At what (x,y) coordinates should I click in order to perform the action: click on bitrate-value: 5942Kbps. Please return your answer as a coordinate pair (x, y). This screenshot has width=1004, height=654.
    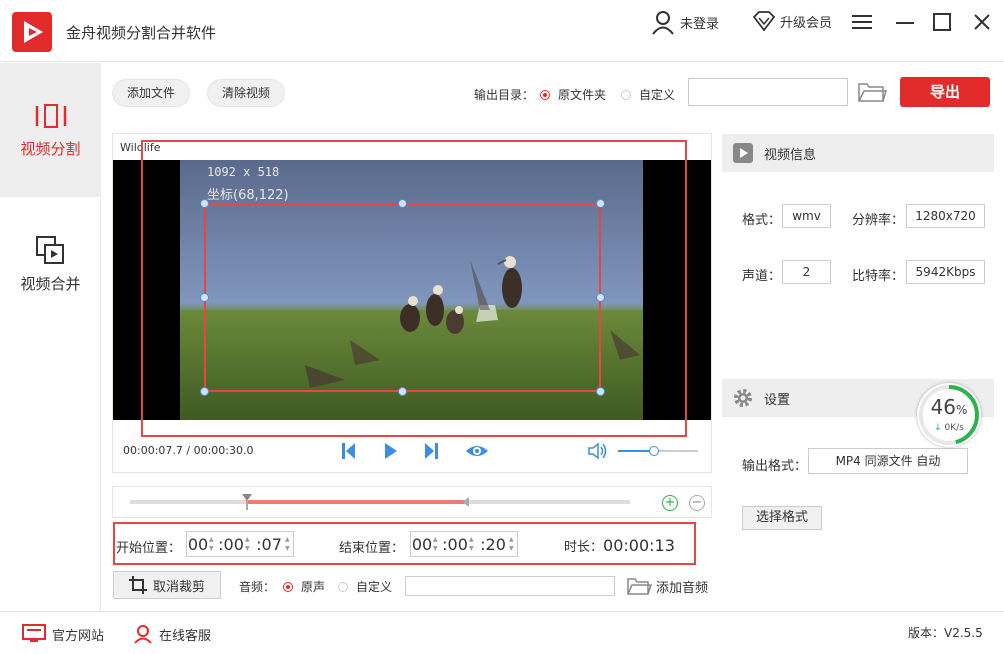
    Looking at the image, I should click on (945, 272).